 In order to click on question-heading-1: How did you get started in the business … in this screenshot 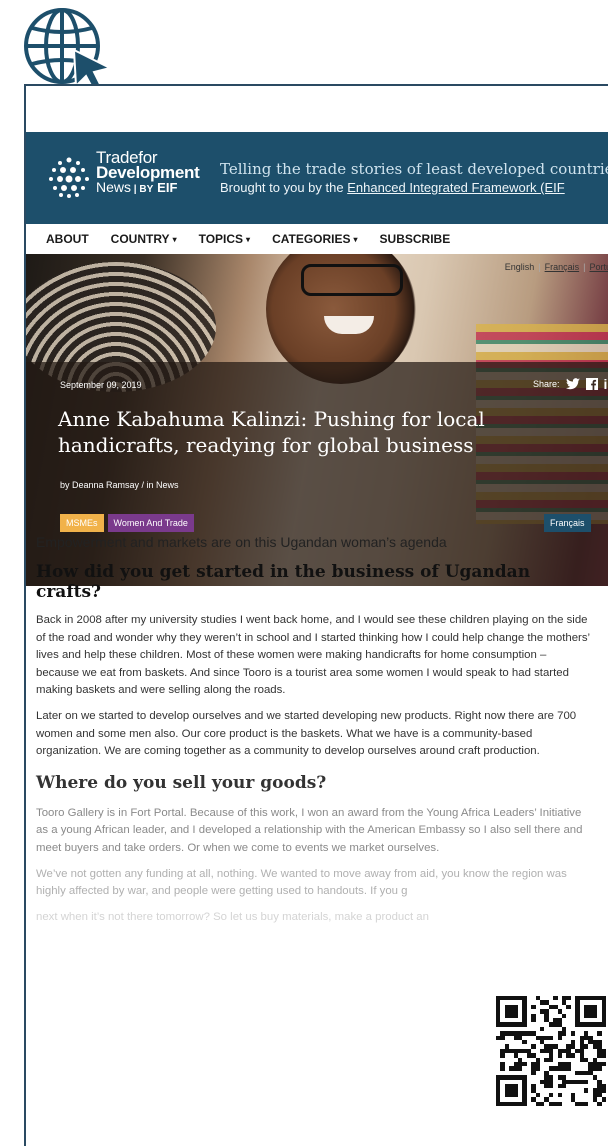, I will do `click(283, 582)`.